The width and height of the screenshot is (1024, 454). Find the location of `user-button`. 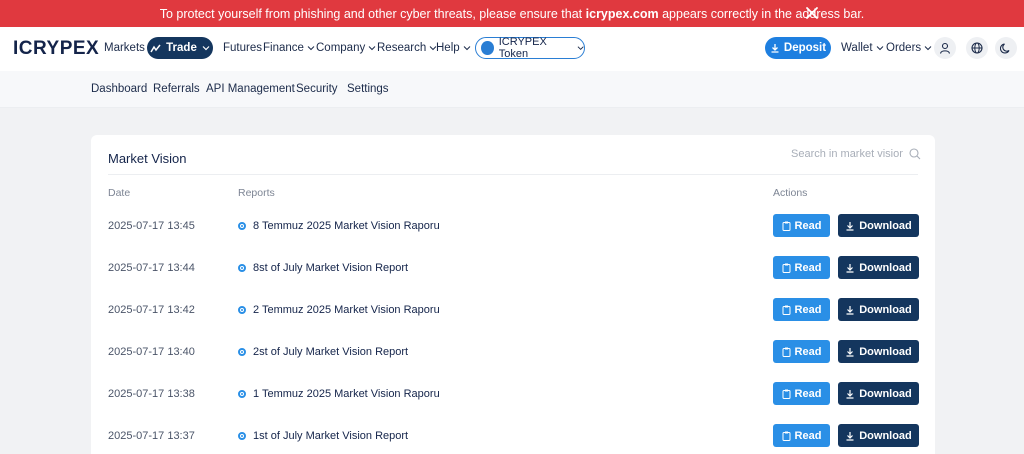

user-button is located at coordinates (945, 48).